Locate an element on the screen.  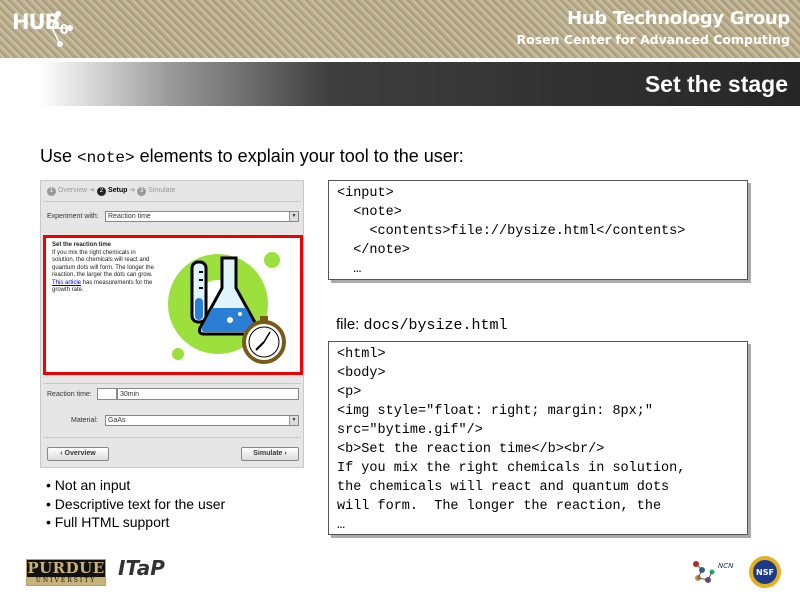
note-title: Set the reaction time is located at coordinates (82, 245).